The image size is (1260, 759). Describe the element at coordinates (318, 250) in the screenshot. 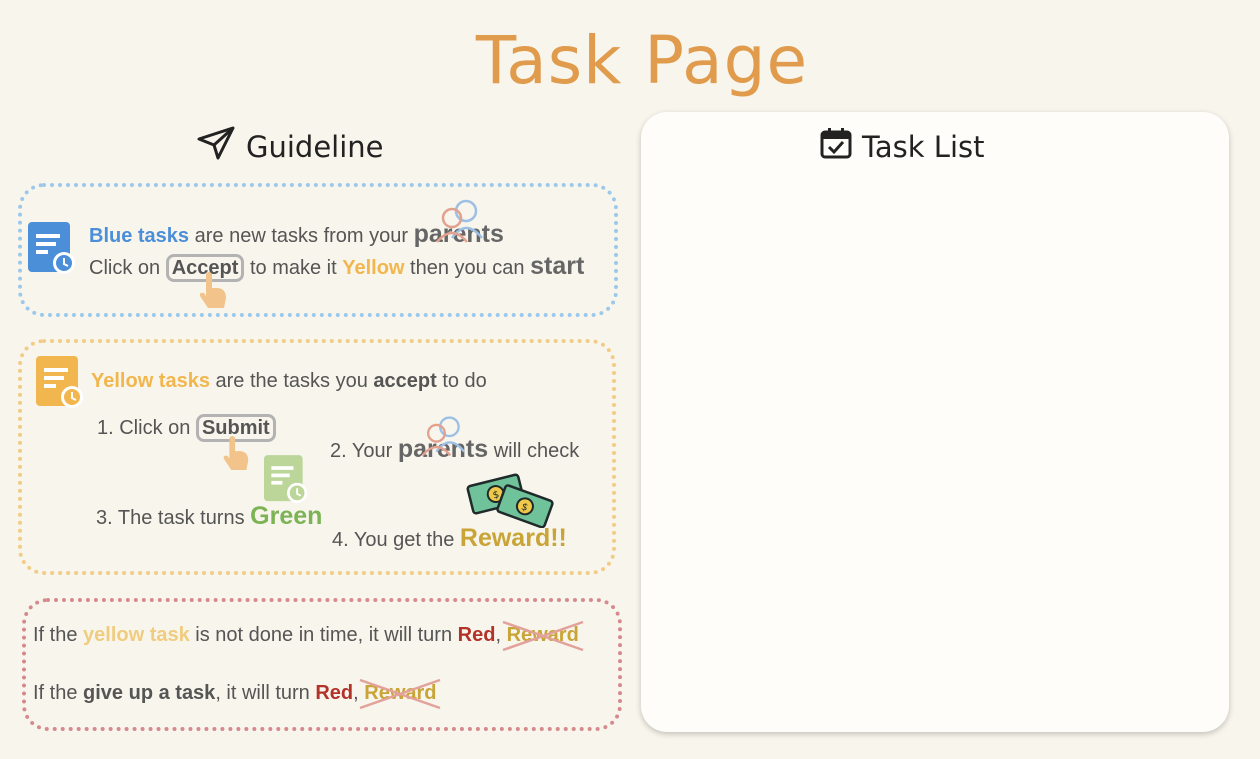

I see `blue-tasks-guide` at that location.